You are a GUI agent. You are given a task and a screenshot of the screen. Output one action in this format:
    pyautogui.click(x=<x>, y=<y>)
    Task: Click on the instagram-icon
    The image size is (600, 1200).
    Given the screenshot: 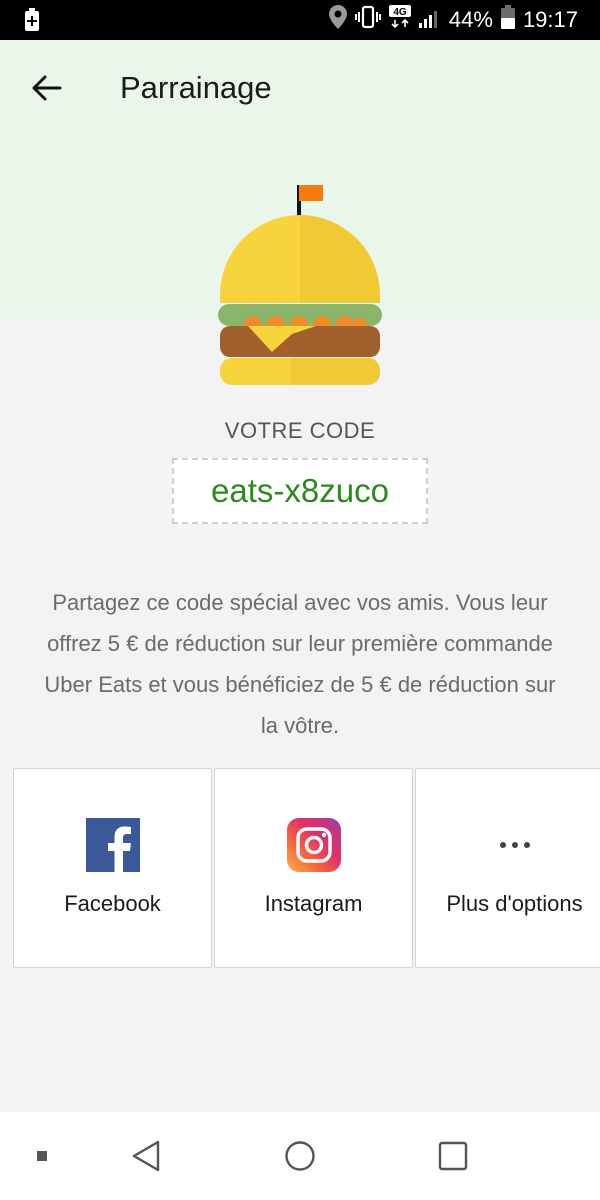 What is the action you would take?
    pyautogui.click(x=313, y=845)
    